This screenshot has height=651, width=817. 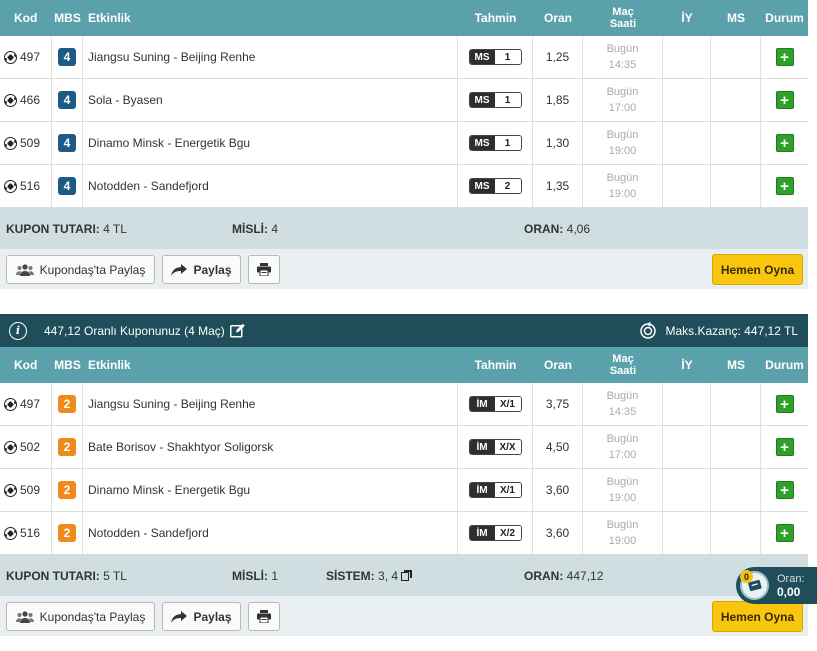 I want to click on coupon-summary: KUPON TUTARI: 4 TL MİSLİ: 4 ORAN: 4,06, so click(x=404, y=228).